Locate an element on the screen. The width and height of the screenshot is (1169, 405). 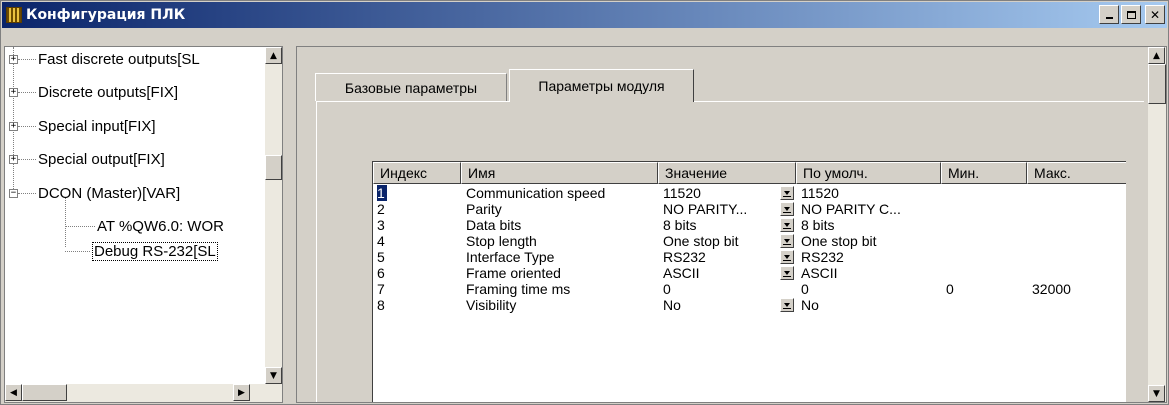
tree-item-special-output: + Special output[FIX] is located at coordinates (87, 159).